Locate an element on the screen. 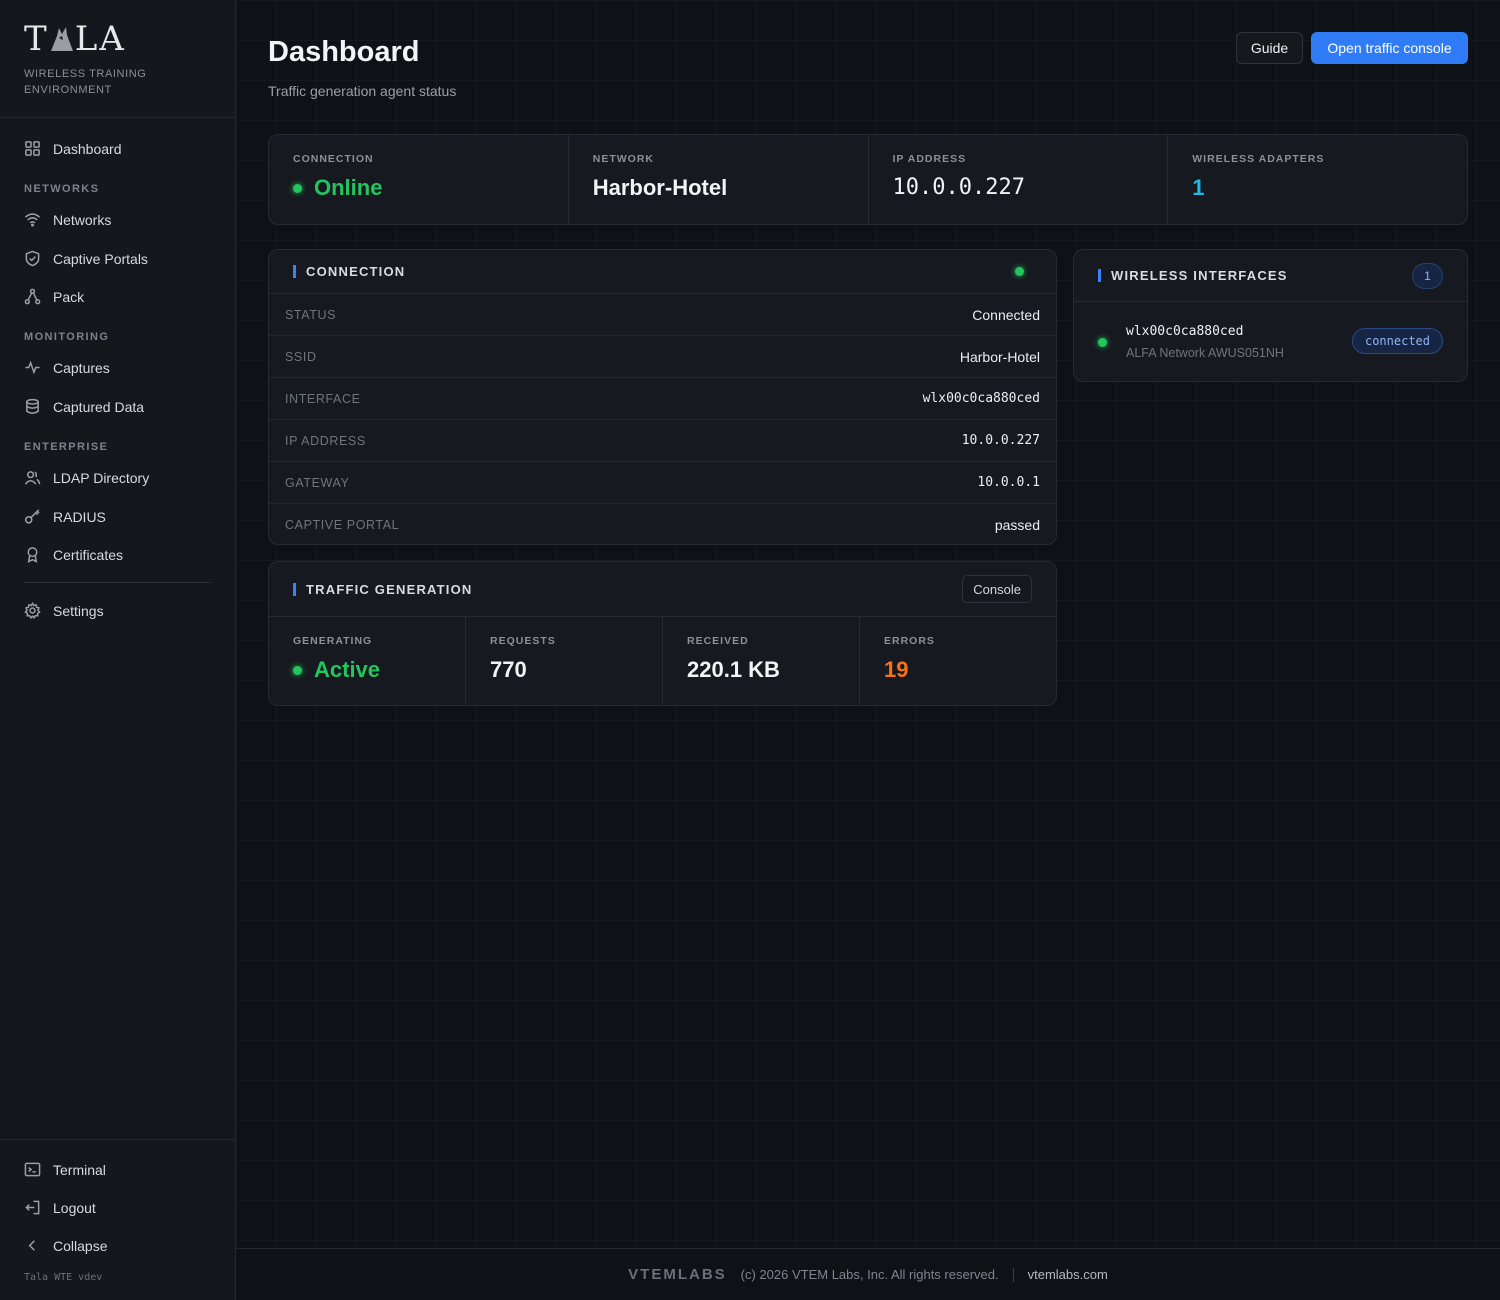 This screenshot has height=1300, width=1500. tala-logo: T LA is located at coordinates (89, 39).